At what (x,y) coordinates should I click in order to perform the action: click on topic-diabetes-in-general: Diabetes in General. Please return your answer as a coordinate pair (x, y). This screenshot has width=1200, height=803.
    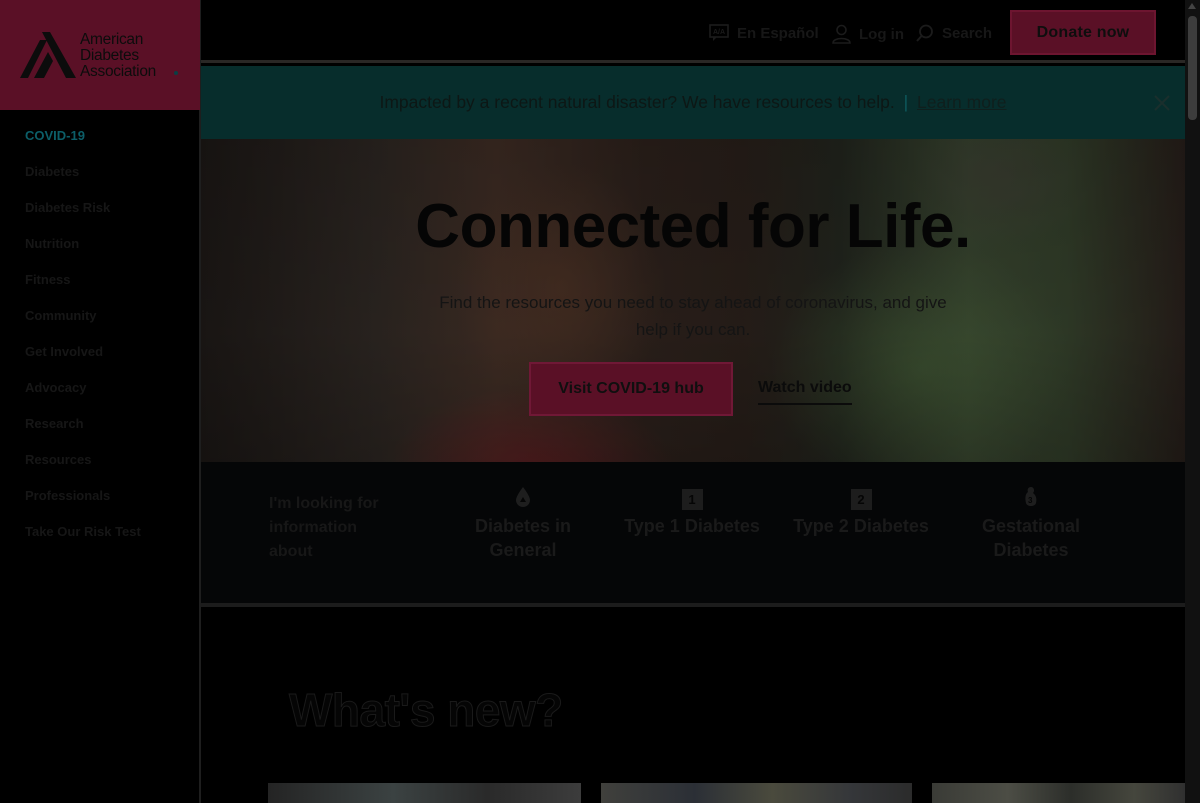
    Looking at the image, I should click on (523, 524).